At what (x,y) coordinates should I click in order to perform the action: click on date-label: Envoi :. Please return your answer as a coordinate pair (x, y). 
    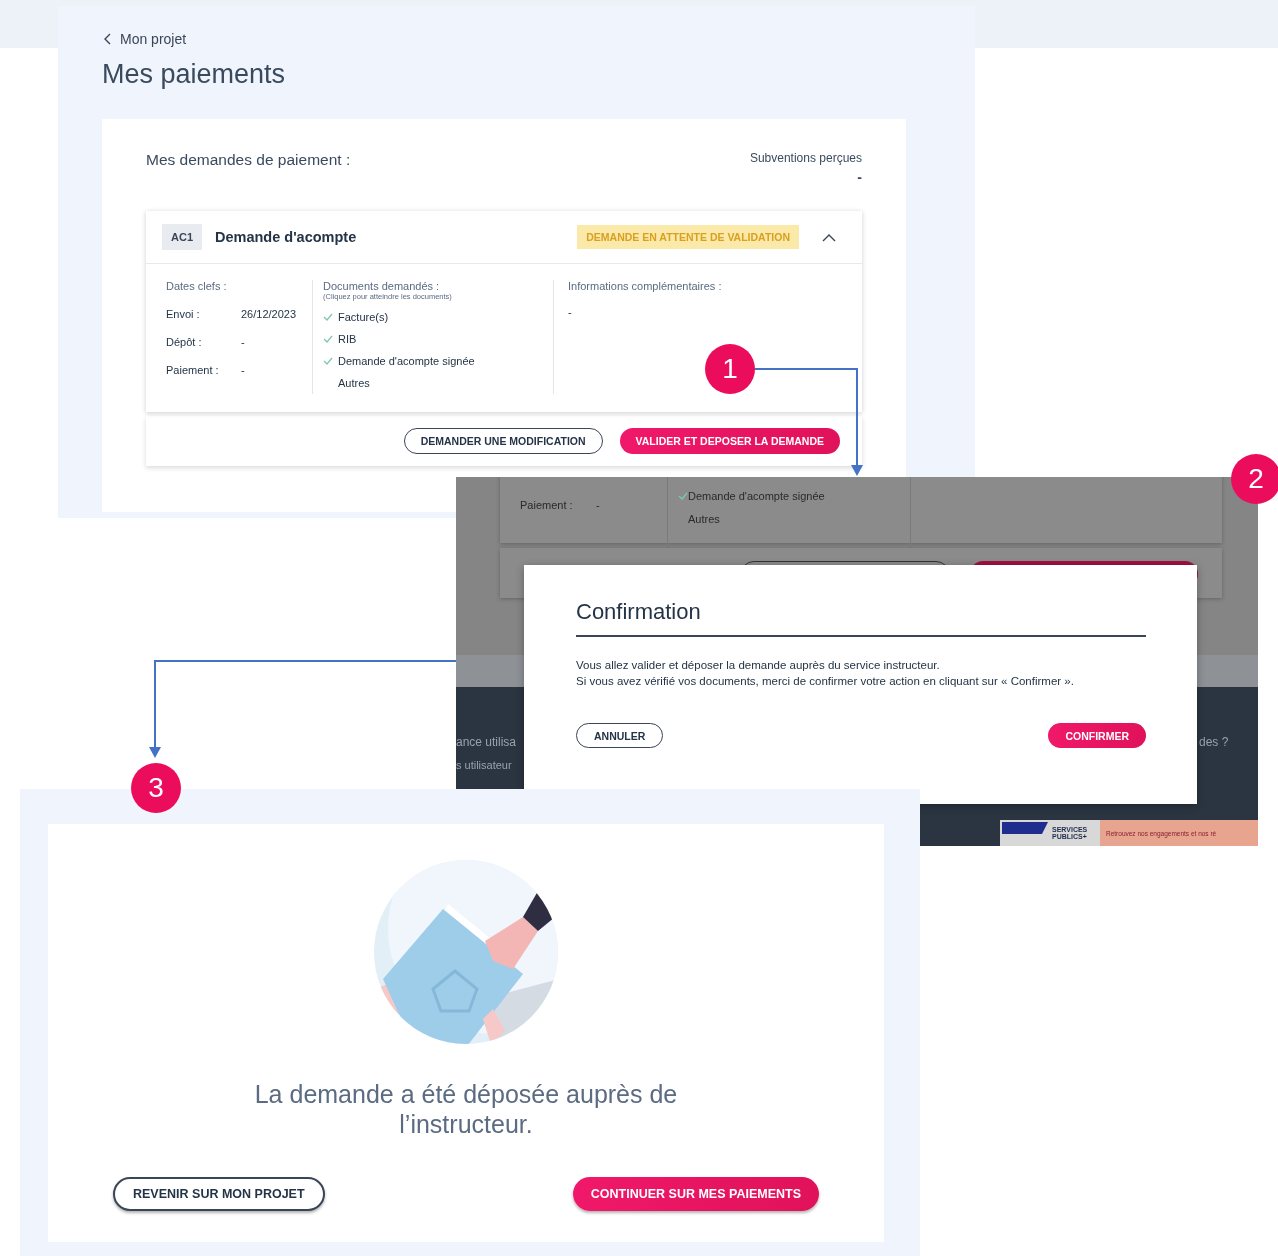
    Looking at the image, I should click on (183, 314).